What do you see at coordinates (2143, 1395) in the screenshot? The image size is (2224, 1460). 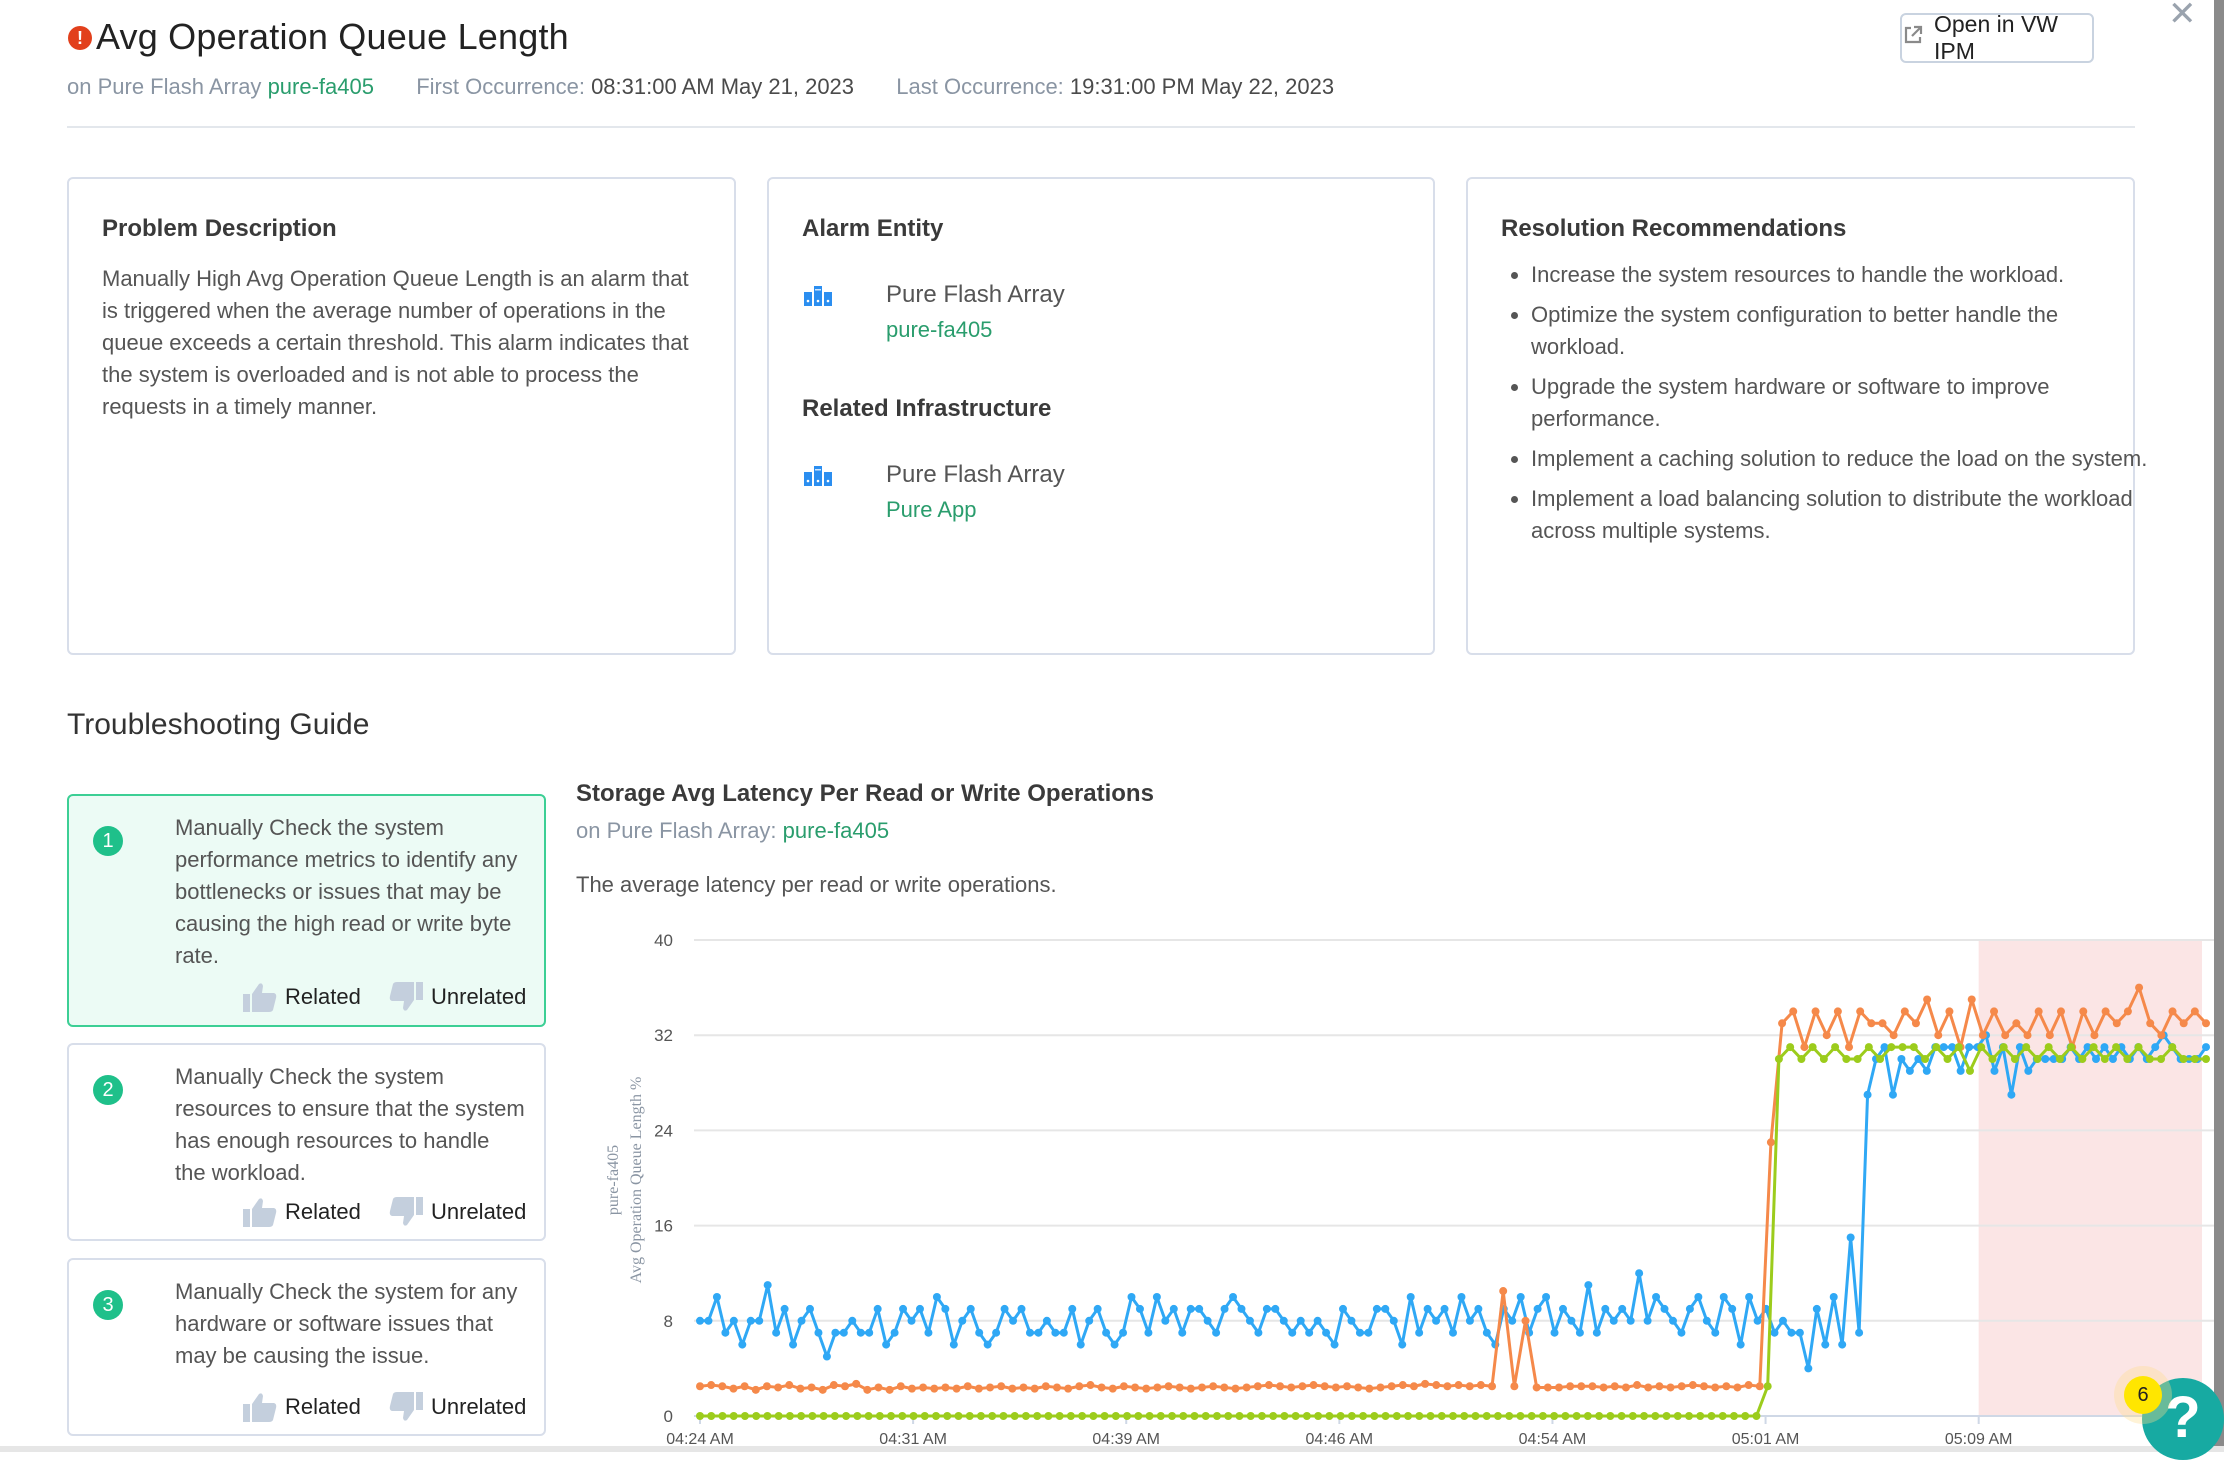 I see `notification-badge: 6` at bounding box center [2143, 1395].